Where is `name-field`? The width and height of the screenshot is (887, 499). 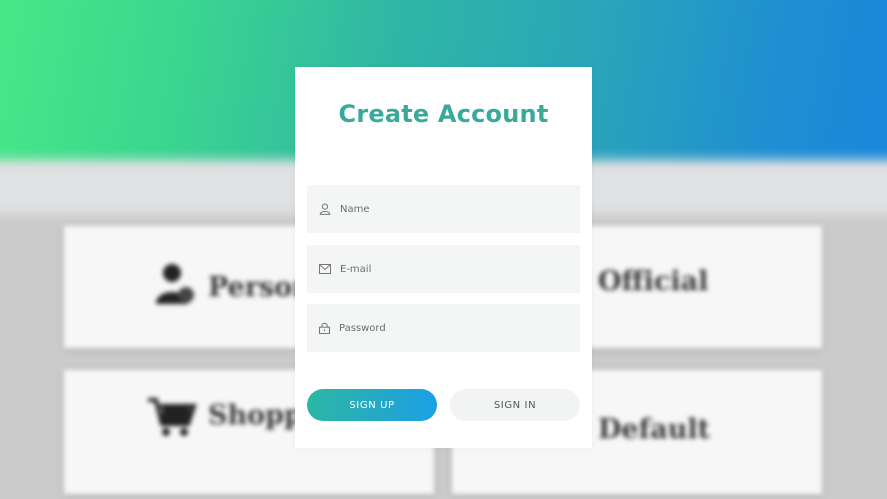
name-field is located at coordinates (443, 209).